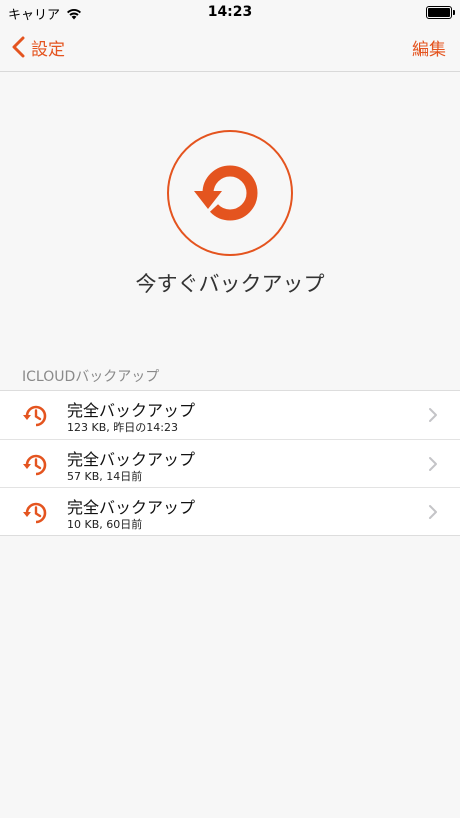 This screenshot has height=818, width=460. What do you see at coordinates (230, 283) in the screenshot?
I see `backup-now-label: 今すぐバックアップ` at bounding box center [230, 283].